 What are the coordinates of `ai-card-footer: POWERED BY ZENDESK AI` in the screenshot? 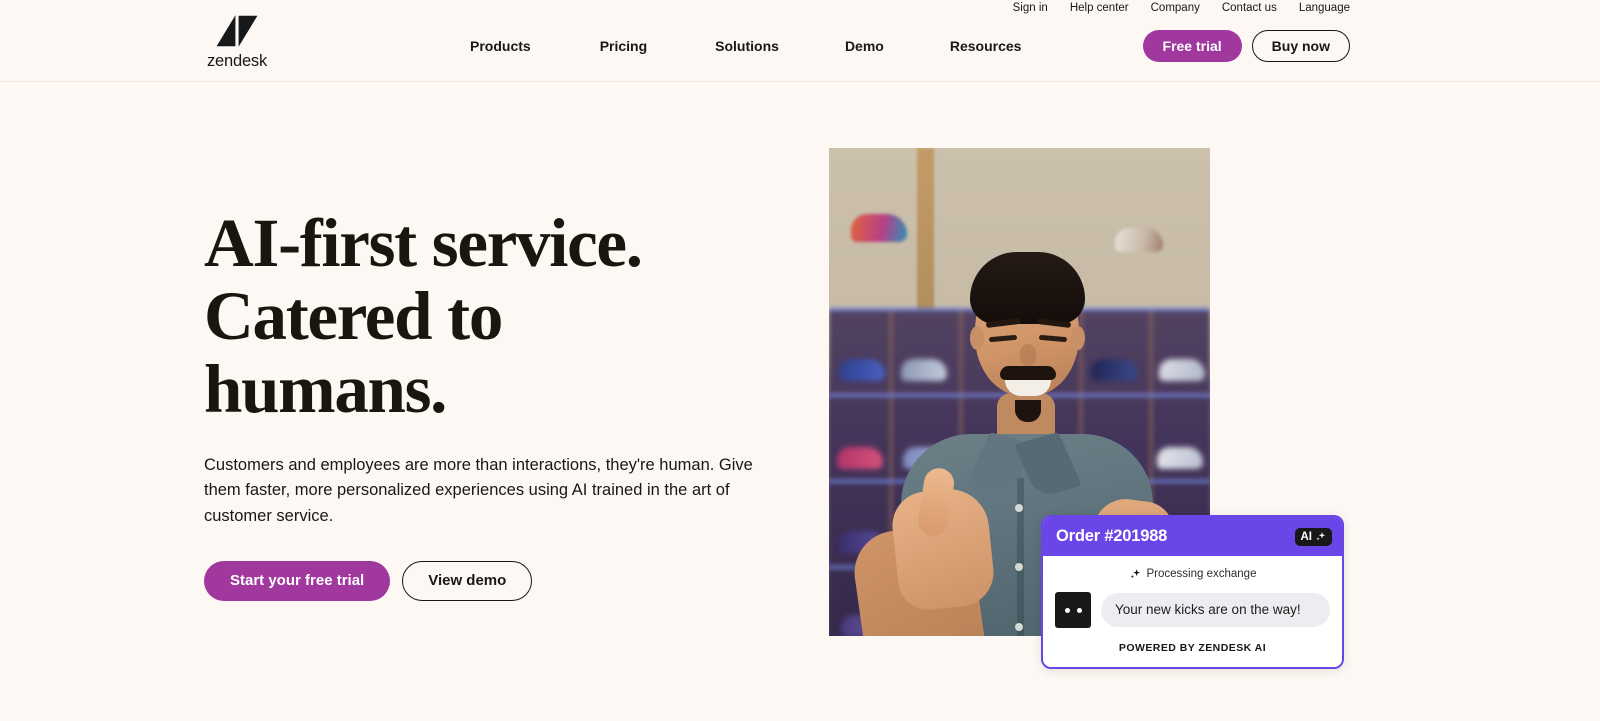 It's located at (1192, 648).